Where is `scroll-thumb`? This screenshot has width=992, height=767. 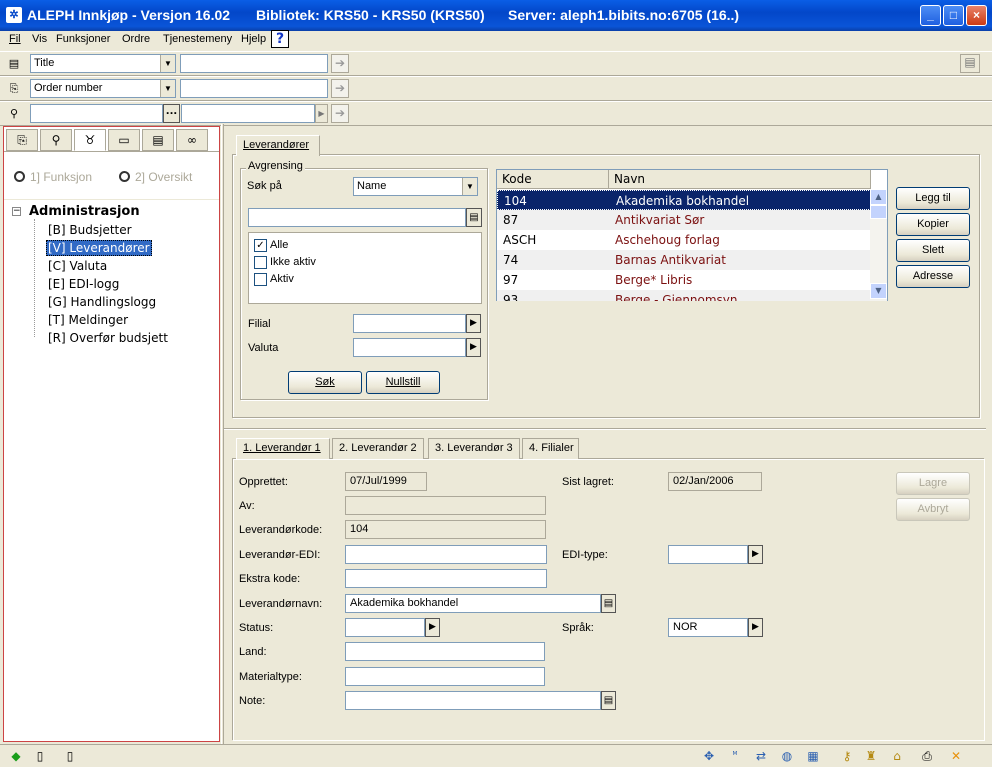 scroll-thumb is located at coordinates (878, 212).